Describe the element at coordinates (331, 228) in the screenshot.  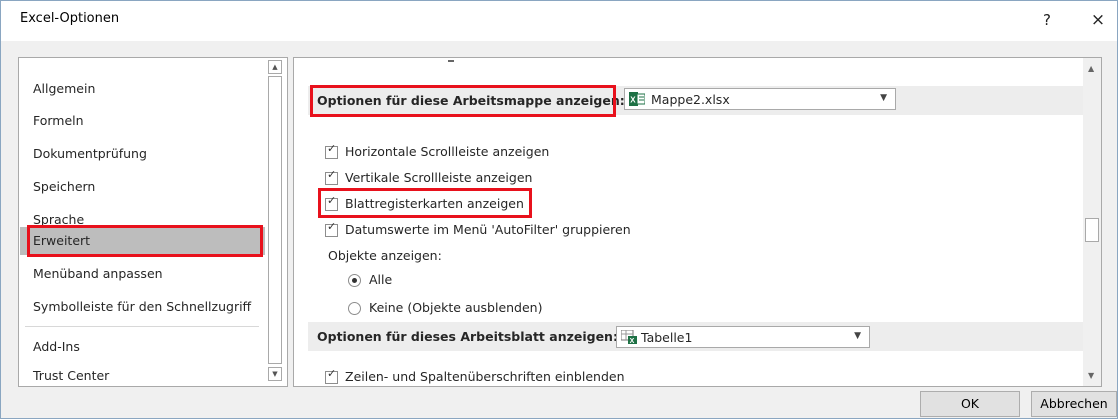
I see `checkbox-group-dates` at that location.